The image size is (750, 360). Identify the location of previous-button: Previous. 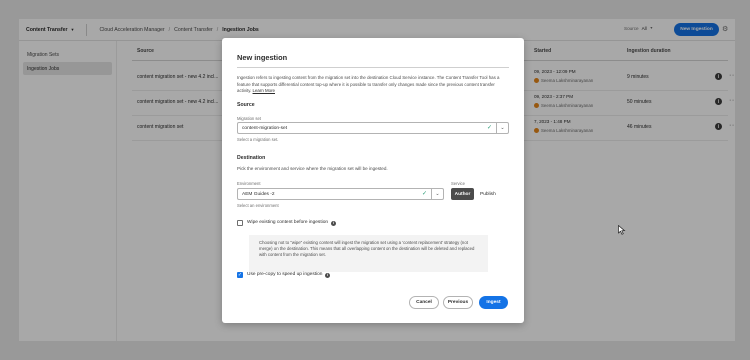
(458, 302).